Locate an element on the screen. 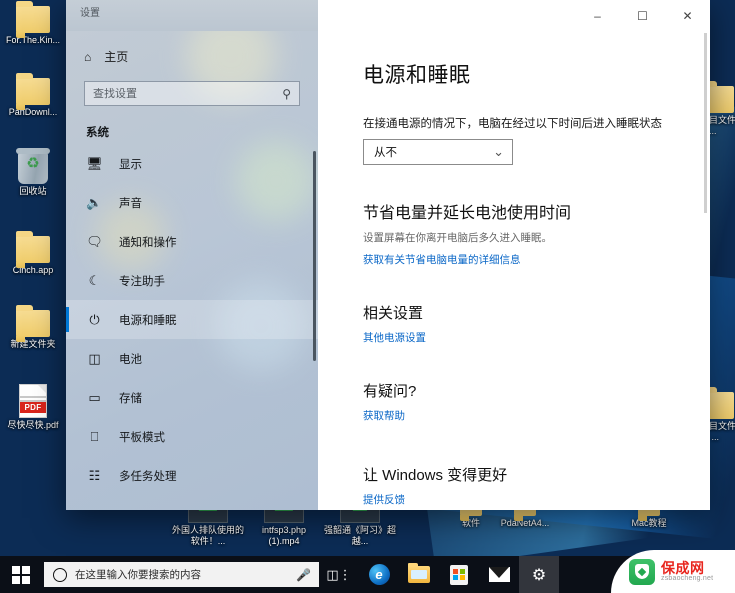 This screenshot has width=735, height=593. sidebar-item-label: 显示 is located at coordinates (130, 164).